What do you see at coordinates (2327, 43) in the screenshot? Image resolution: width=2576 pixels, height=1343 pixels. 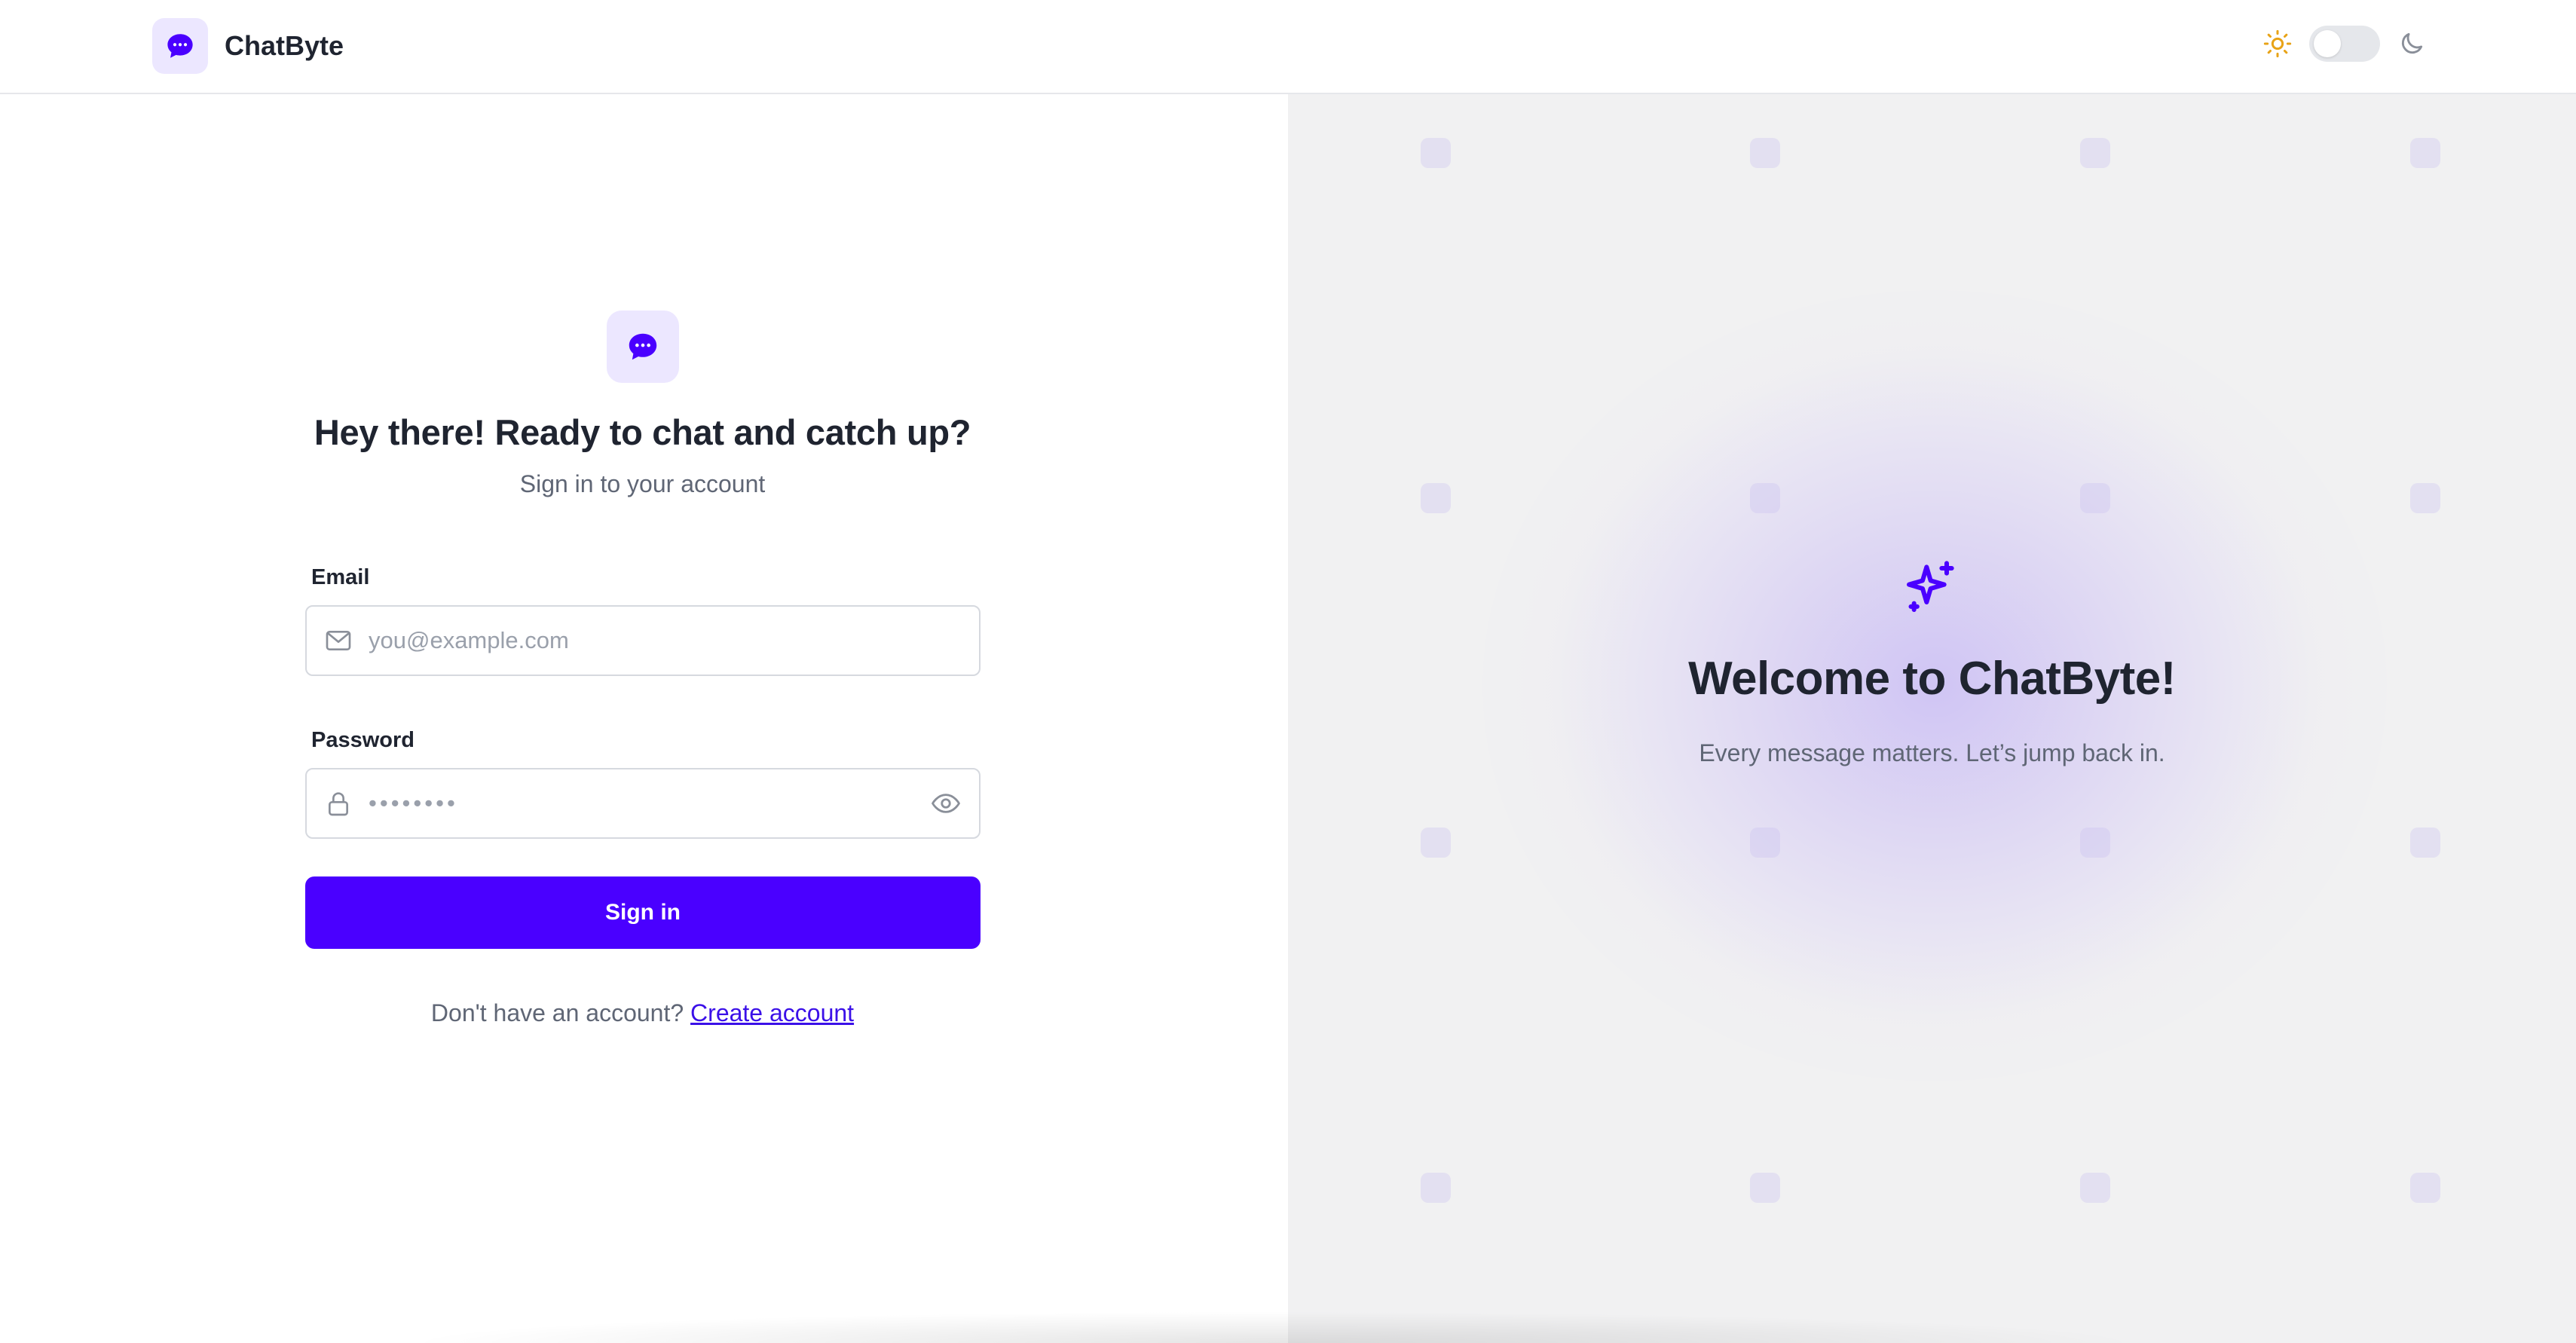 I see `toggle-knob` at bounding box center [2327, 43].